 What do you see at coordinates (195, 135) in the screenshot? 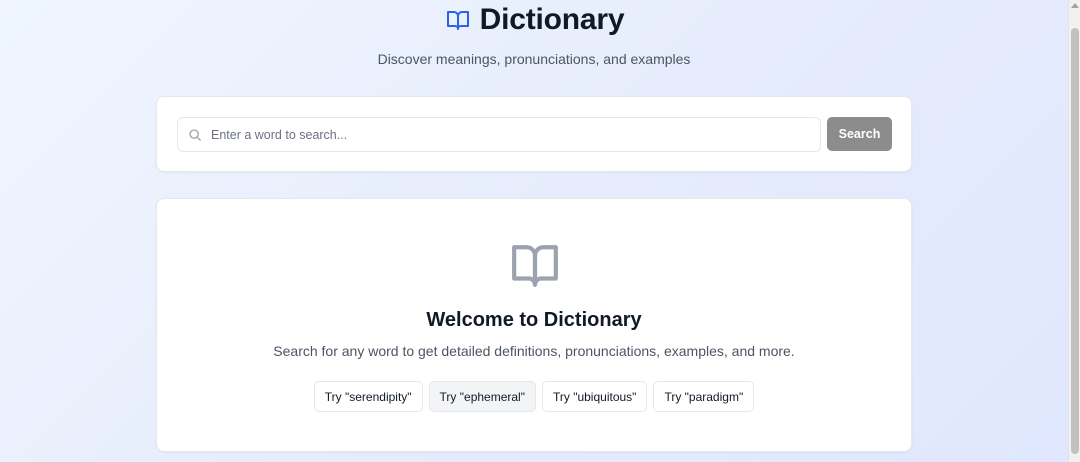
I see `search-icon` at bounding box center [195, 135].